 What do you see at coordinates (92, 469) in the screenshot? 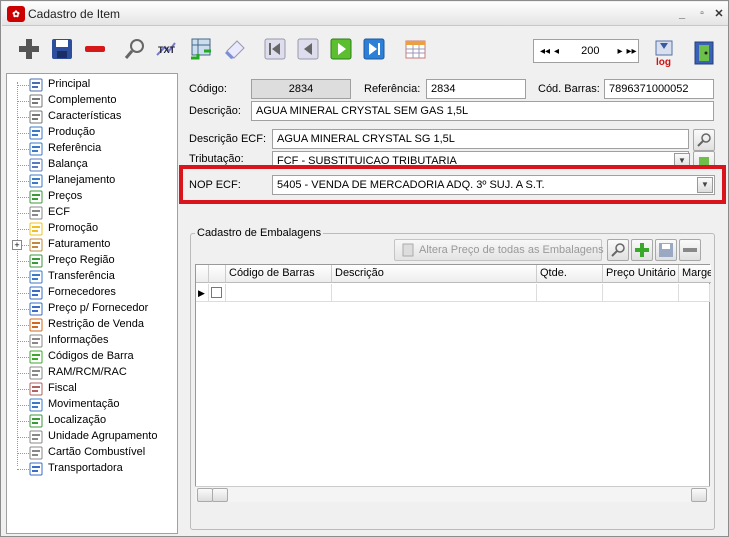
I see `sidebar-item-transportadora: Transportadora` at bounding box center [92, 469].